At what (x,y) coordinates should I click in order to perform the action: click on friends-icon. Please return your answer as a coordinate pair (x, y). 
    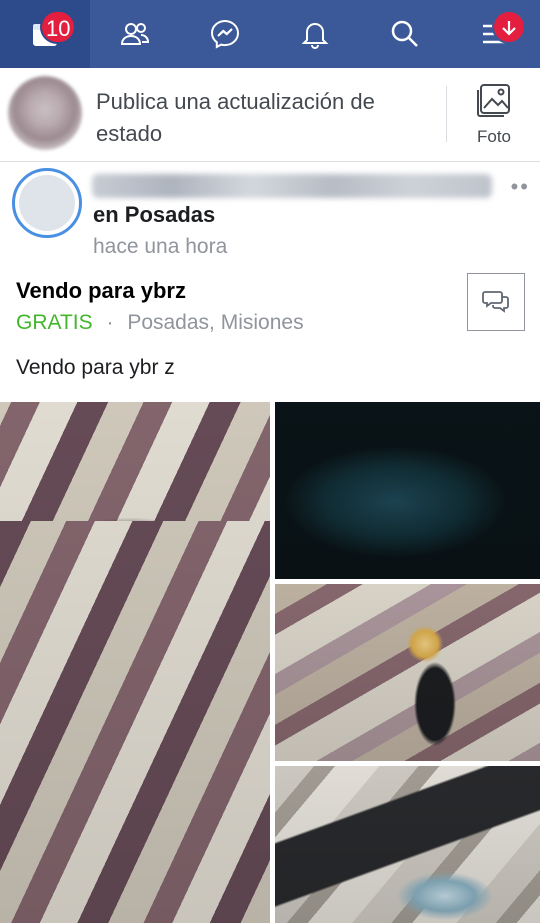
    Looking at the image, I should click on (135, 34).